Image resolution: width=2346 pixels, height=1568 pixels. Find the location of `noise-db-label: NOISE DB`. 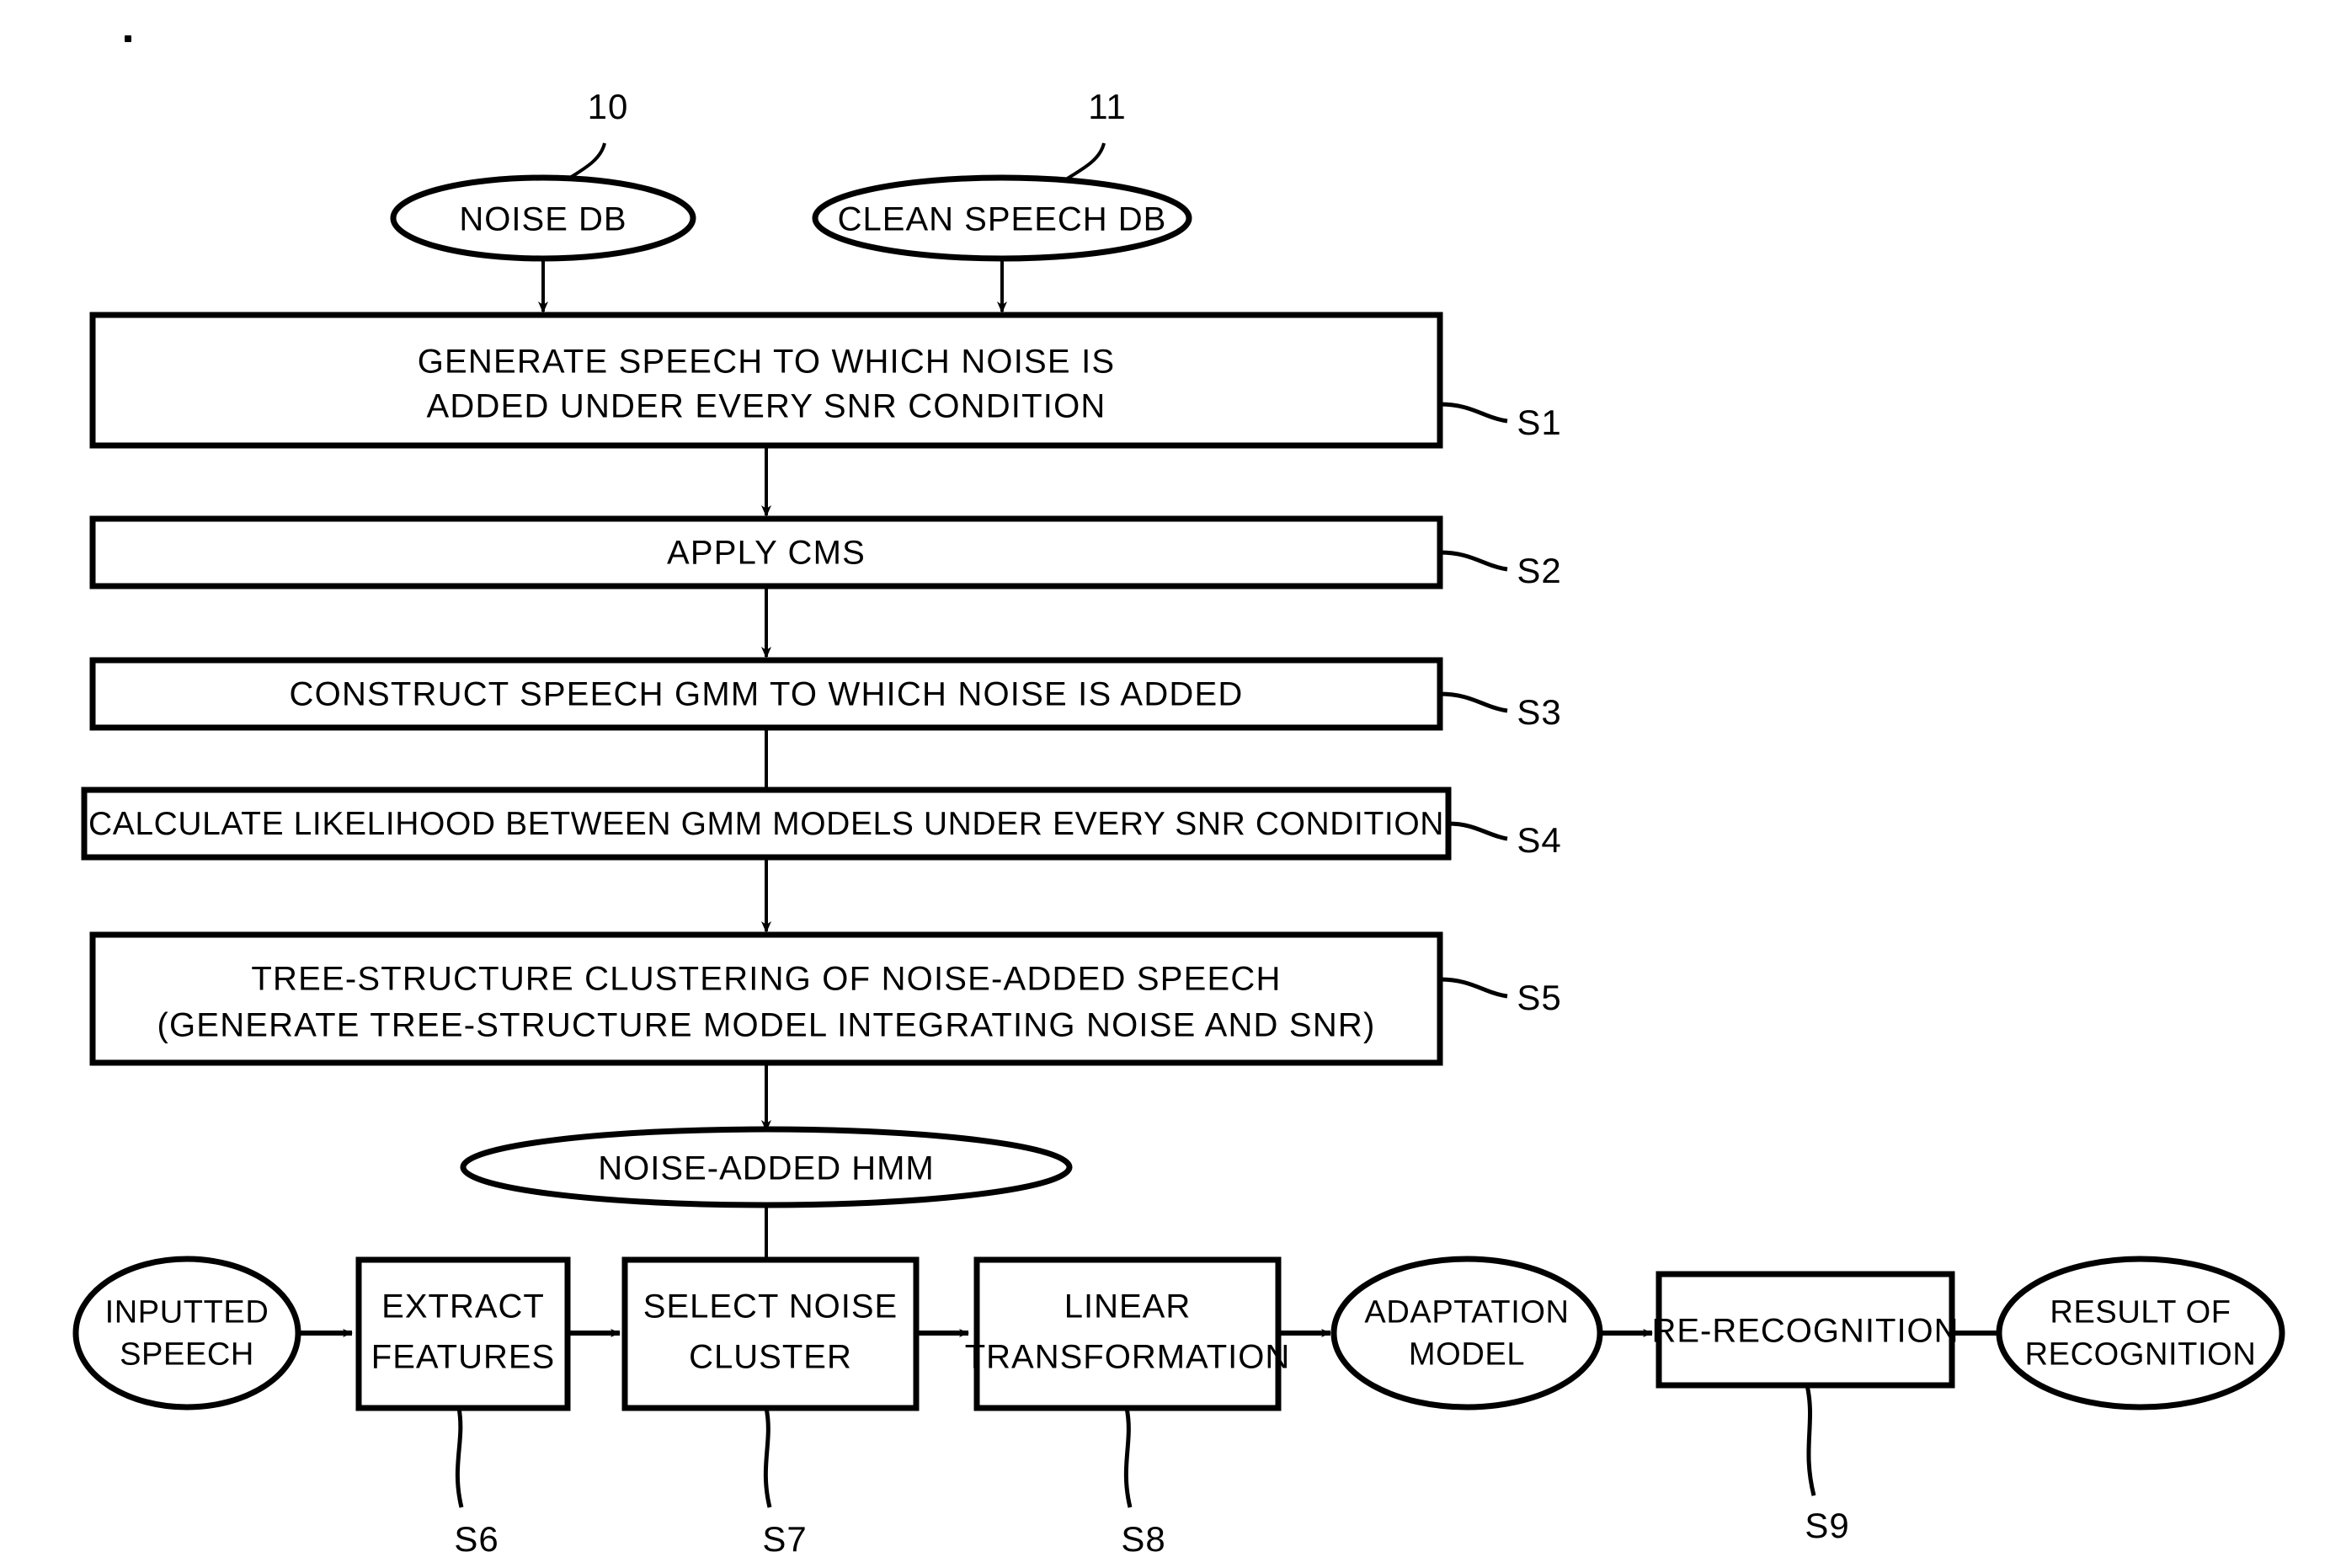

noise-db-label: NOISE DB is located at coordinates (543, 219).